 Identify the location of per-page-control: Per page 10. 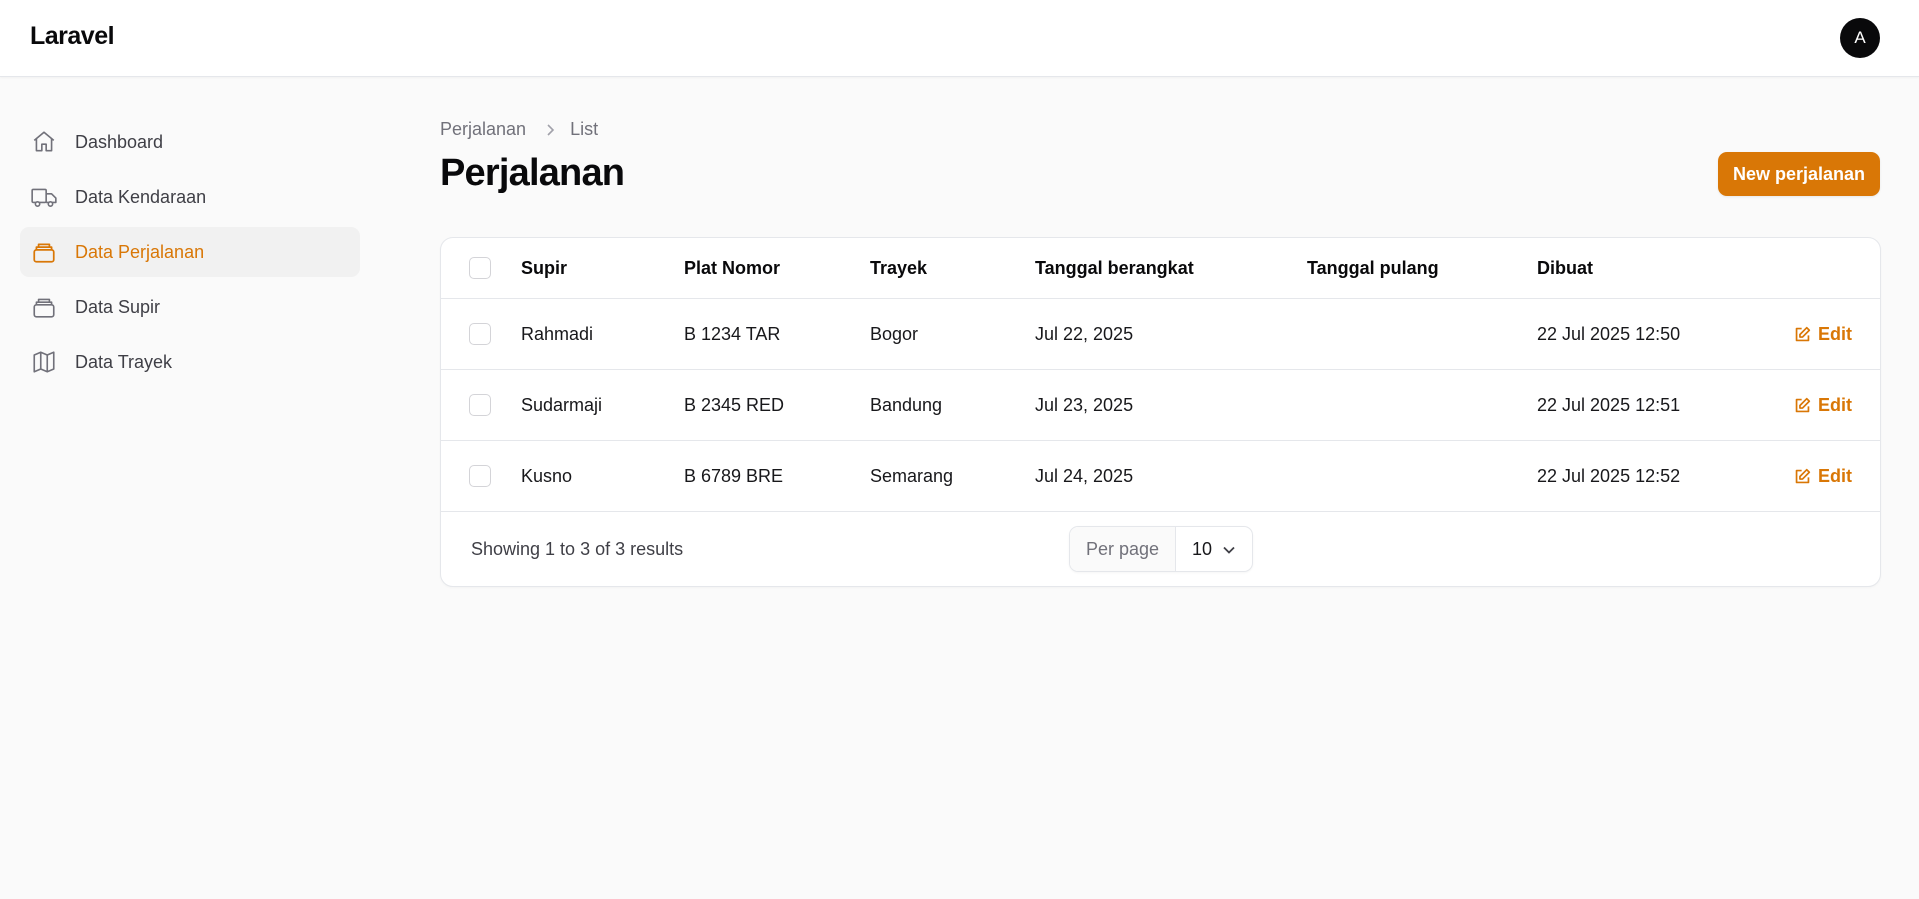
(1161, 549).